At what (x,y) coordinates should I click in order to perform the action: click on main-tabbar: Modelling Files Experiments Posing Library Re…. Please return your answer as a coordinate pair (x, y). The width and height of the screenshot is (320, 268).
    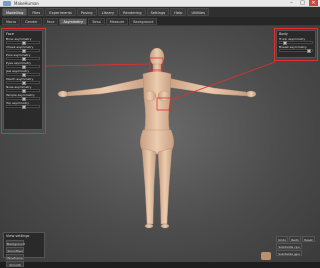
    Looking at the image, I should click on (160, 12).